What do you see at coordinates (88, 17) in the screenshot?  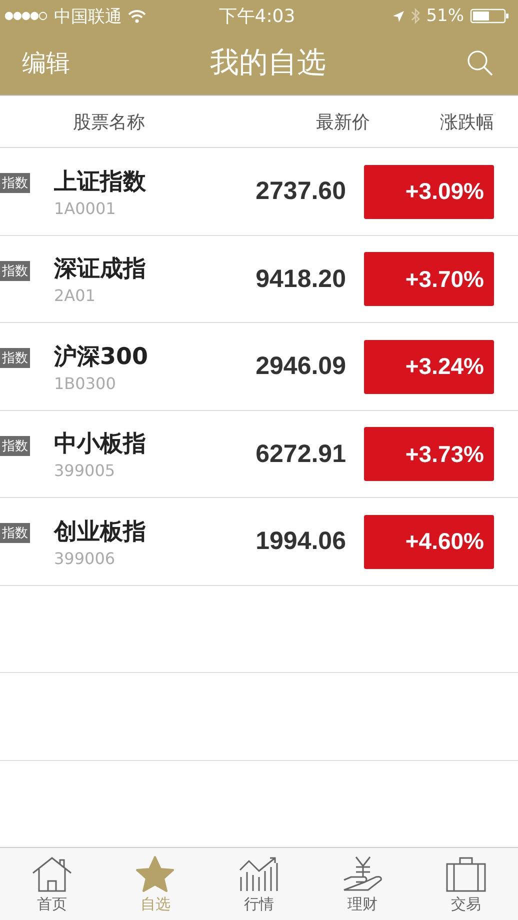 I see `carrier-name: 中国联通` at bounding box center [88, 17].